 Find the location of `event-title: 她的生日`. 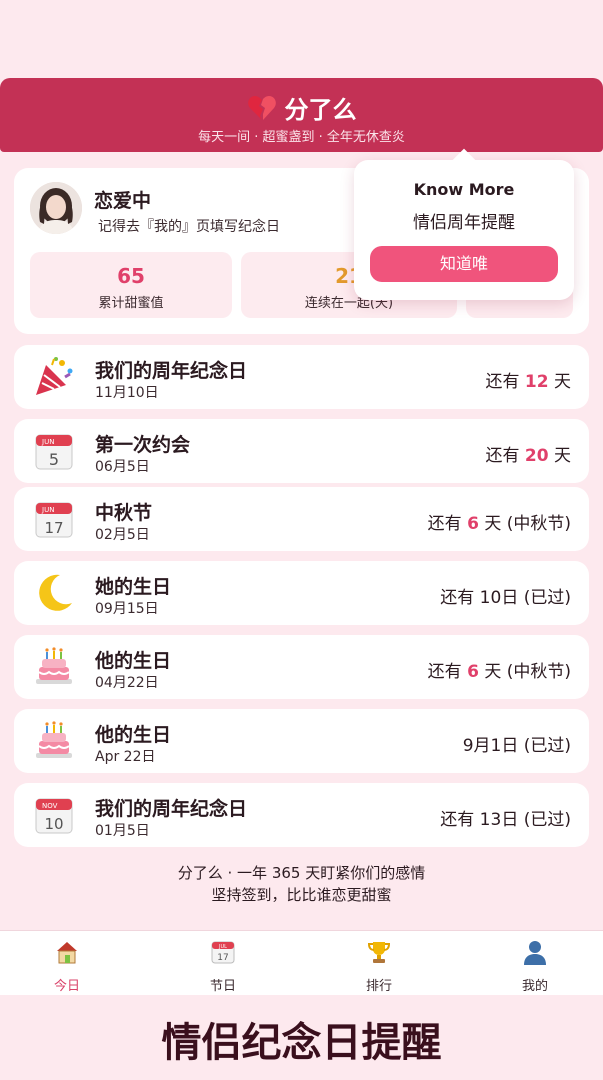

event-title: 她的生日 is located at coordinates (133, 587).